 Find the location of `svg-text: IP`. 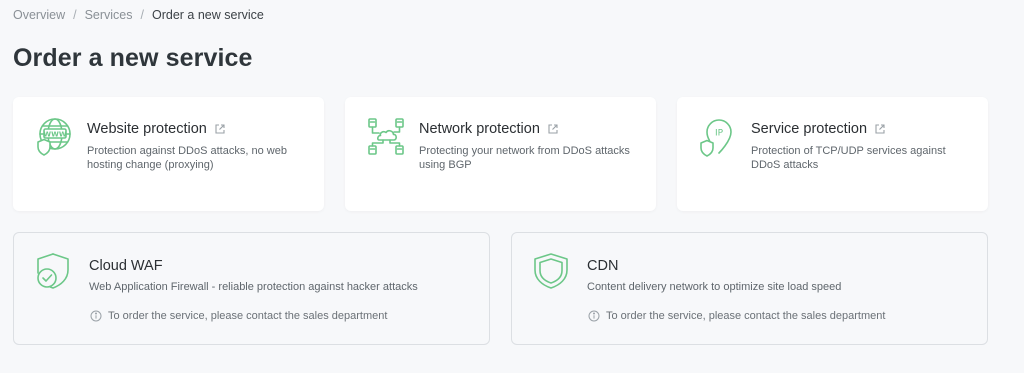

svg-text: IP is located at coordinates (719, 134).